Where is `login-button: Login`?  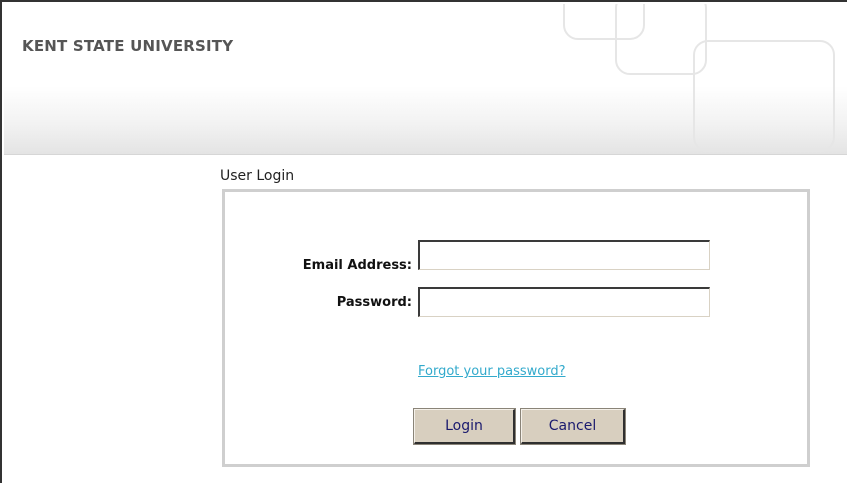
login-button: Login is located at coordinates (464, 426).